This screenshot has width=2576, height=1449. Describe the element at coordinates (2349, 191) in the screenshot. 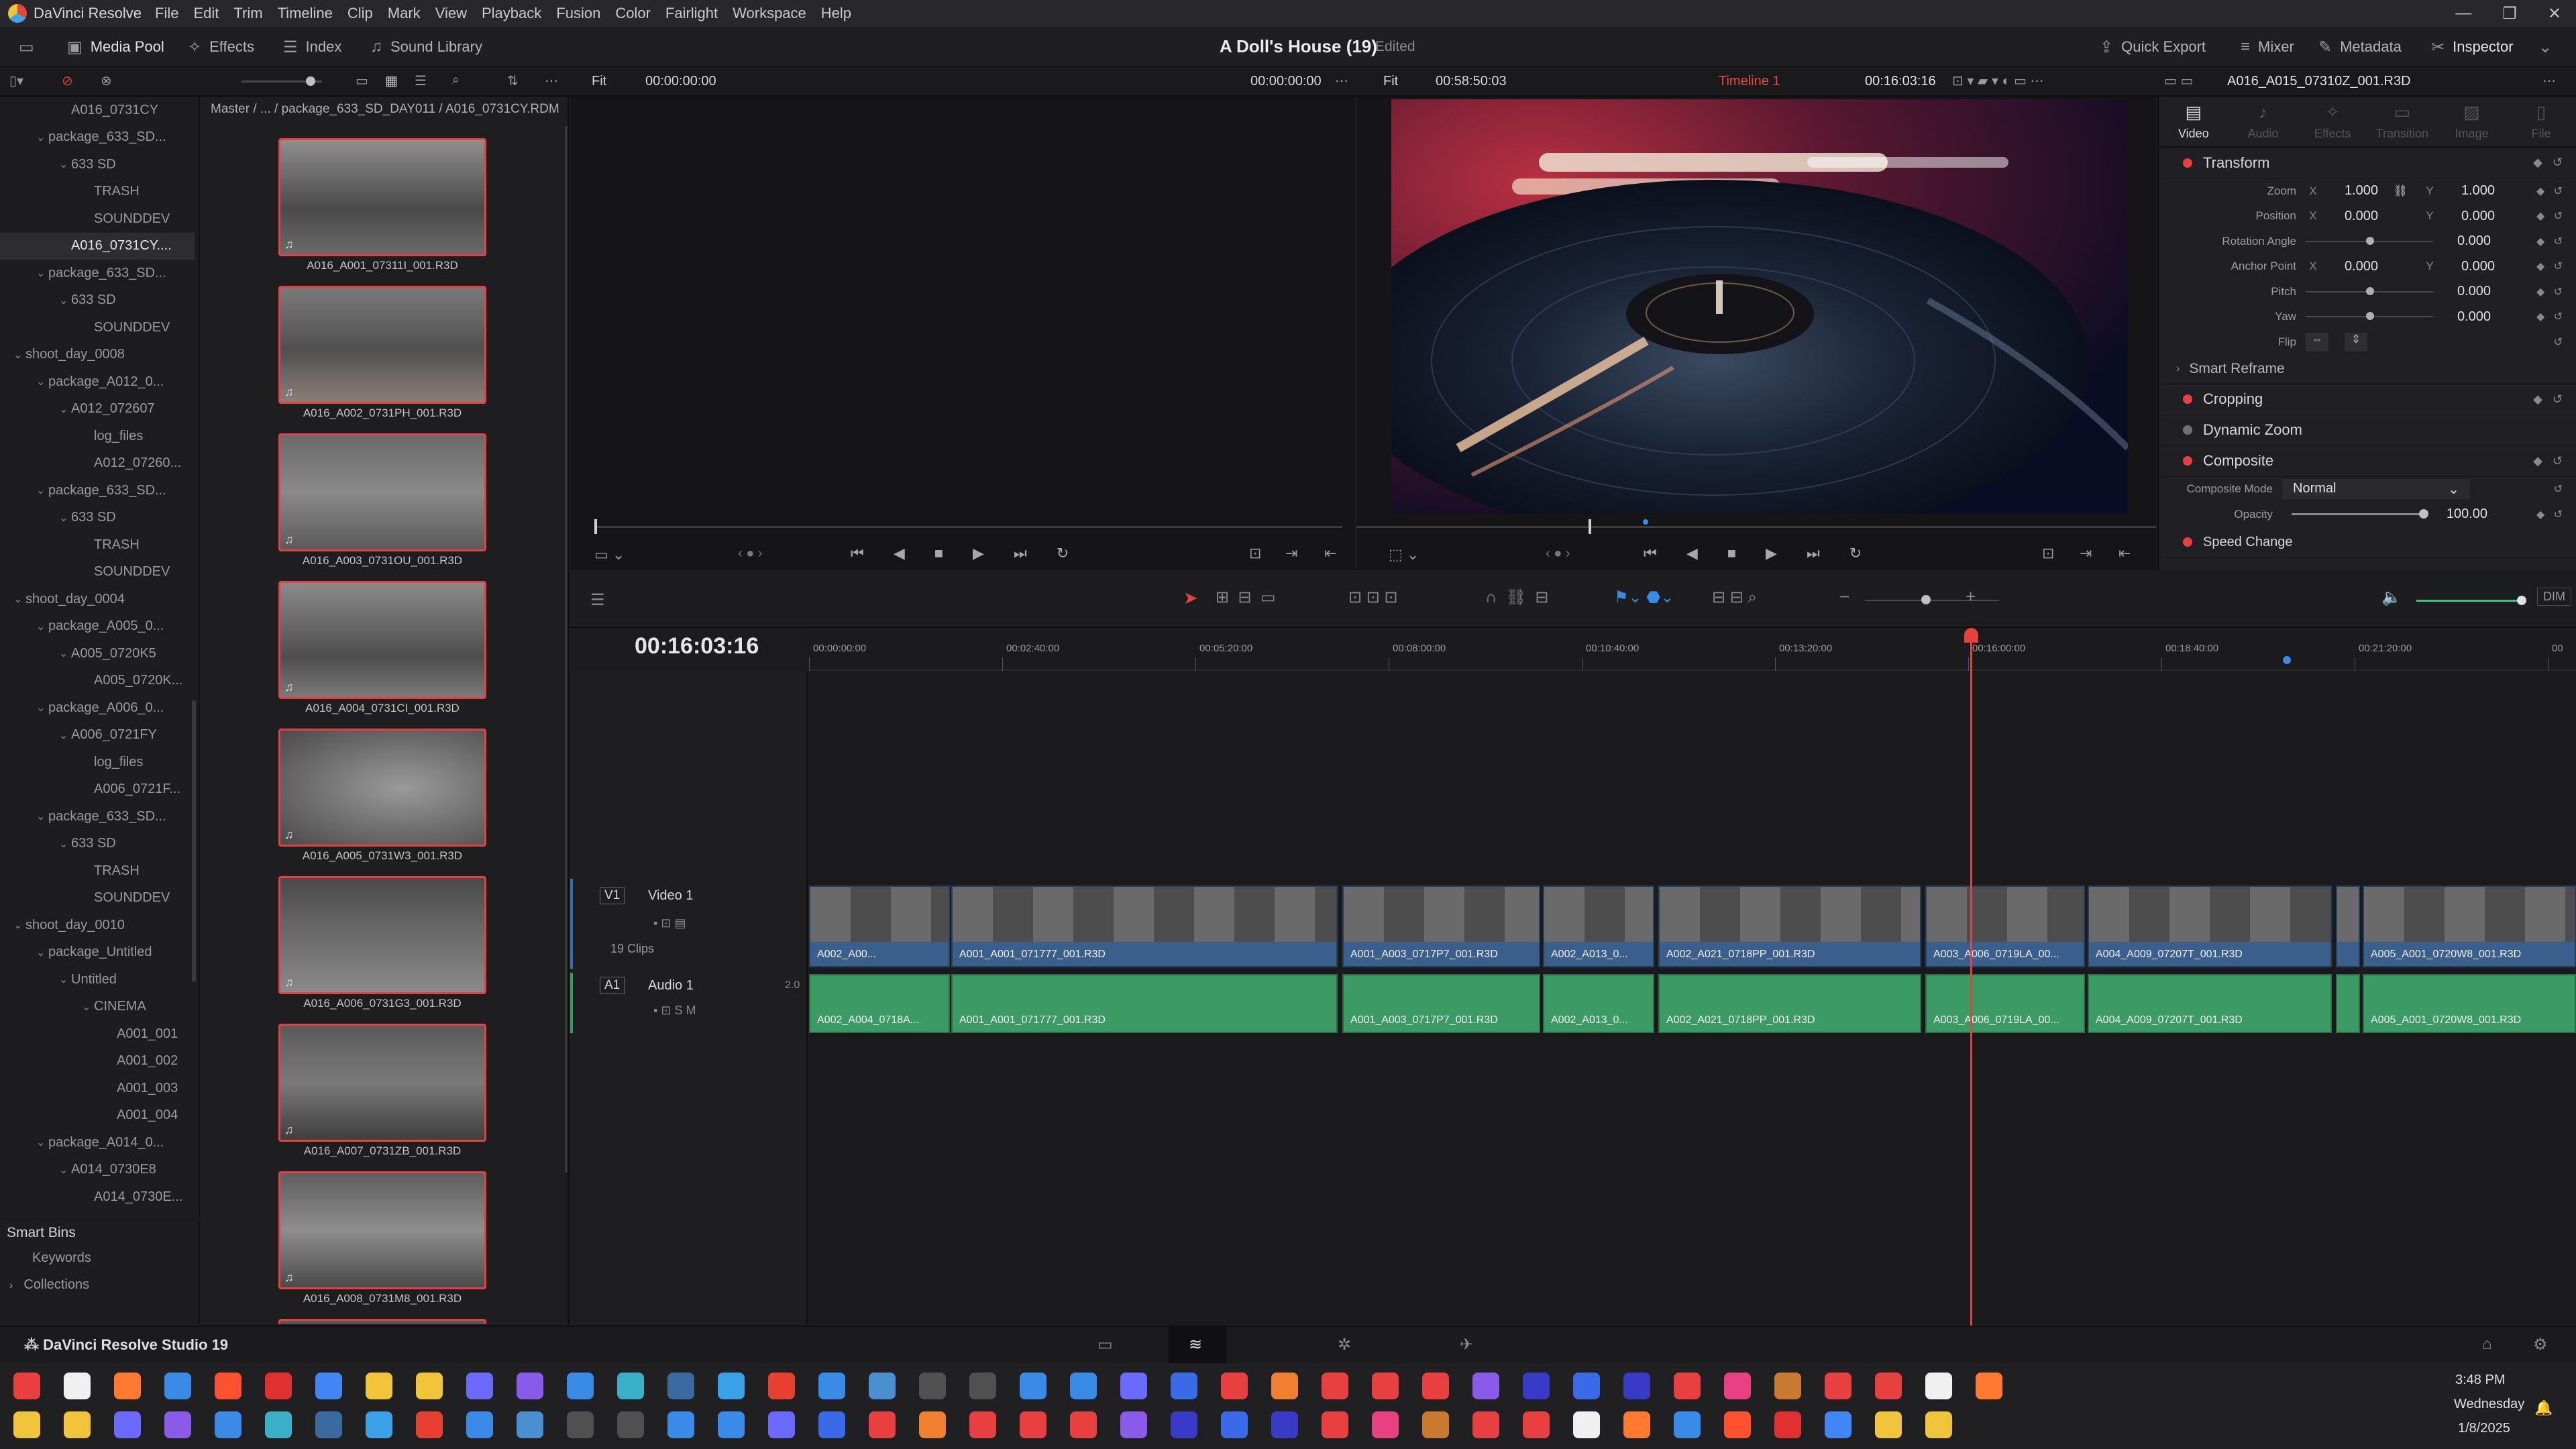

I see `zoom-x-field: 1.000` at that location.